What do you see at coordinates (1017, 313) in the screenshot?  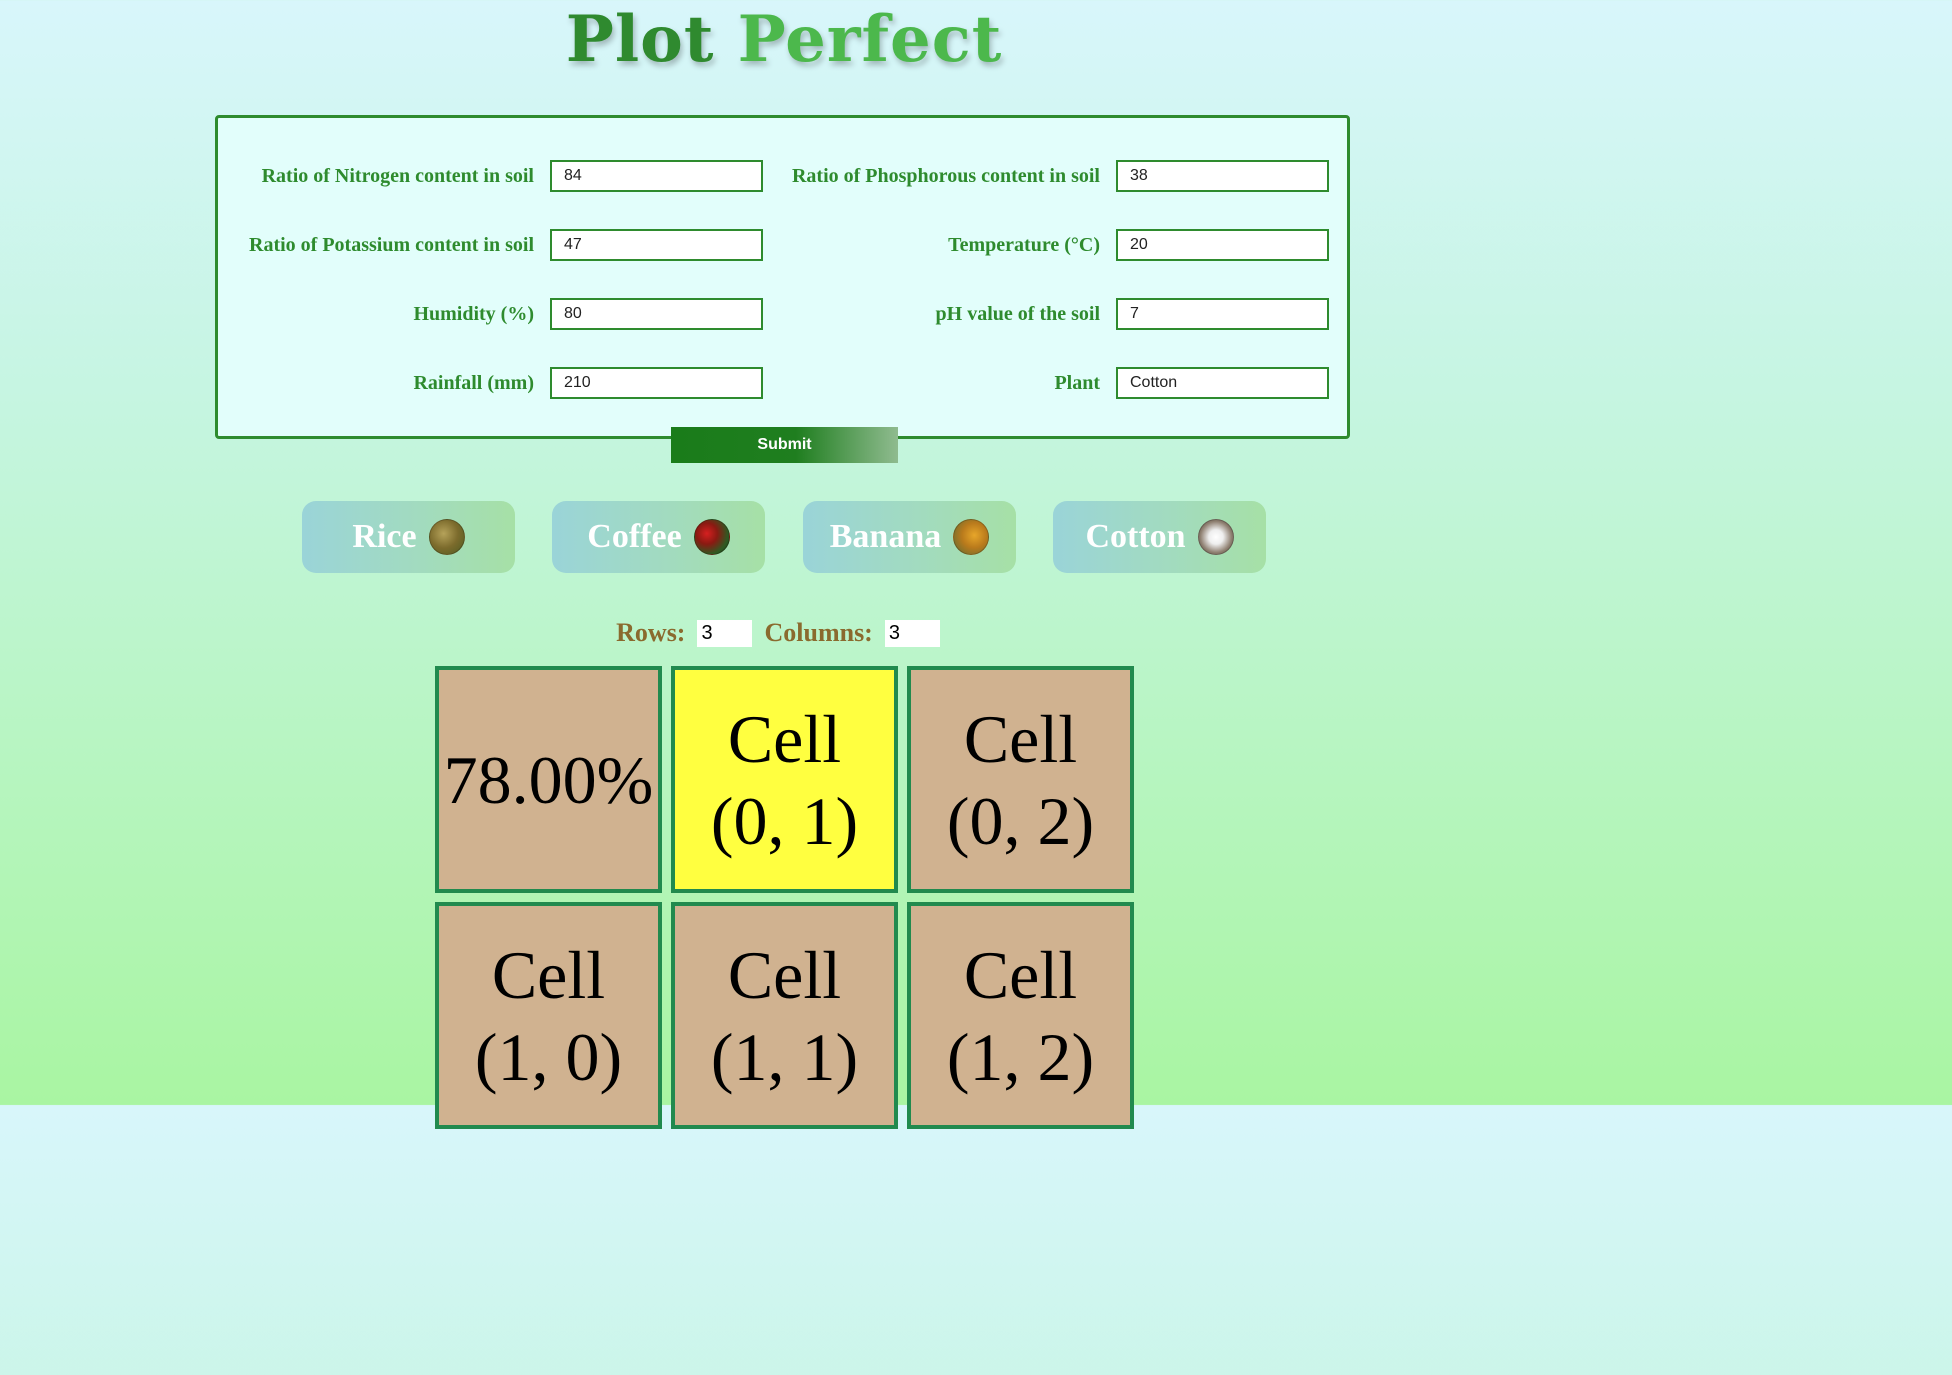 I see `ph-label: pH value of the soil` at bounding box center [1017, 313].